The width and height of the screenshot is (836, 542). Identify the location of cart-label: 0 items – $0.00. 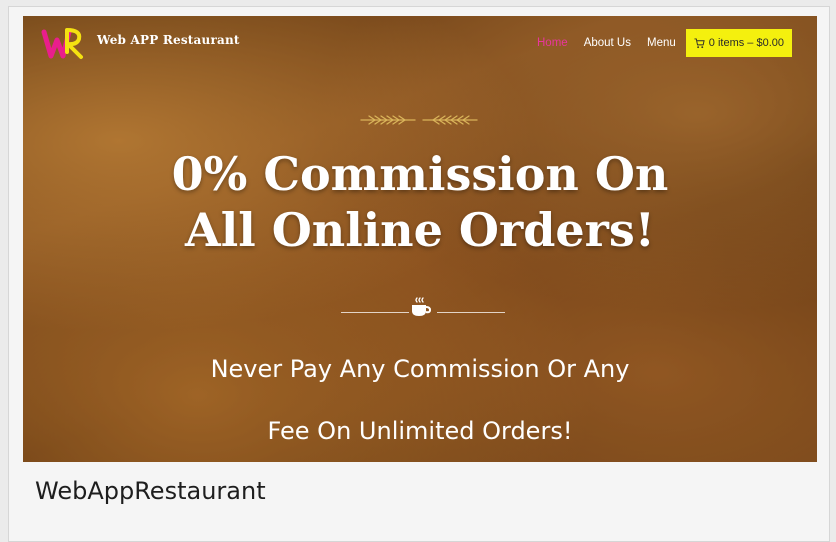
(746, 43).